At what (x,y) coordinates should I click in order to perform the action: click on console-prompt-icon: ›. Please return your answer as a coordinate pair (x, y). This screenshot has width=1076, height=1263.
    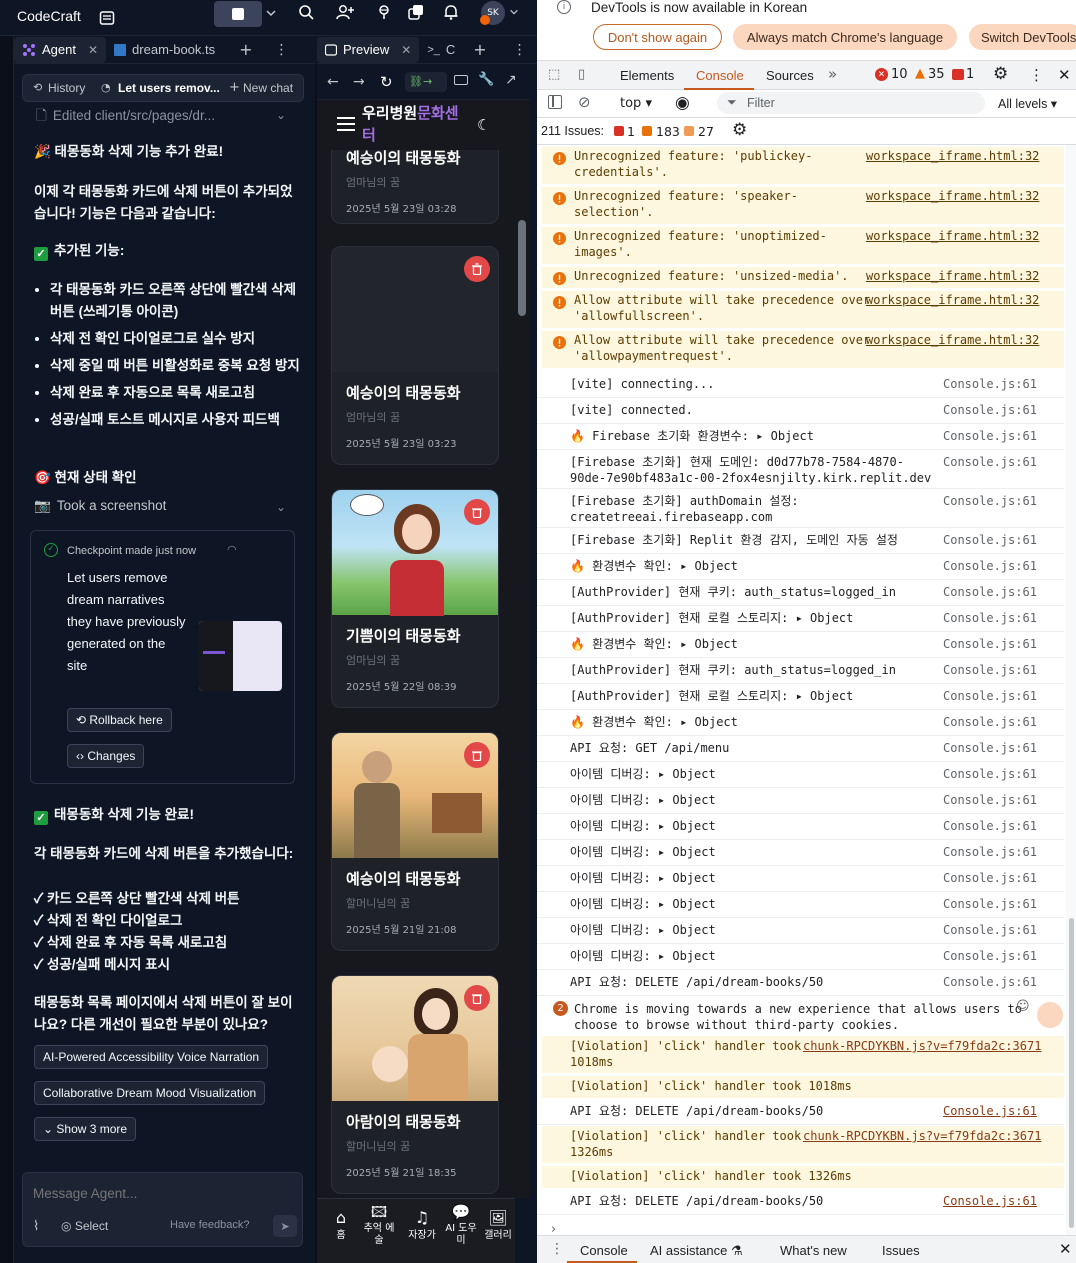
    Looking at the image, I should click on (553, 1228).